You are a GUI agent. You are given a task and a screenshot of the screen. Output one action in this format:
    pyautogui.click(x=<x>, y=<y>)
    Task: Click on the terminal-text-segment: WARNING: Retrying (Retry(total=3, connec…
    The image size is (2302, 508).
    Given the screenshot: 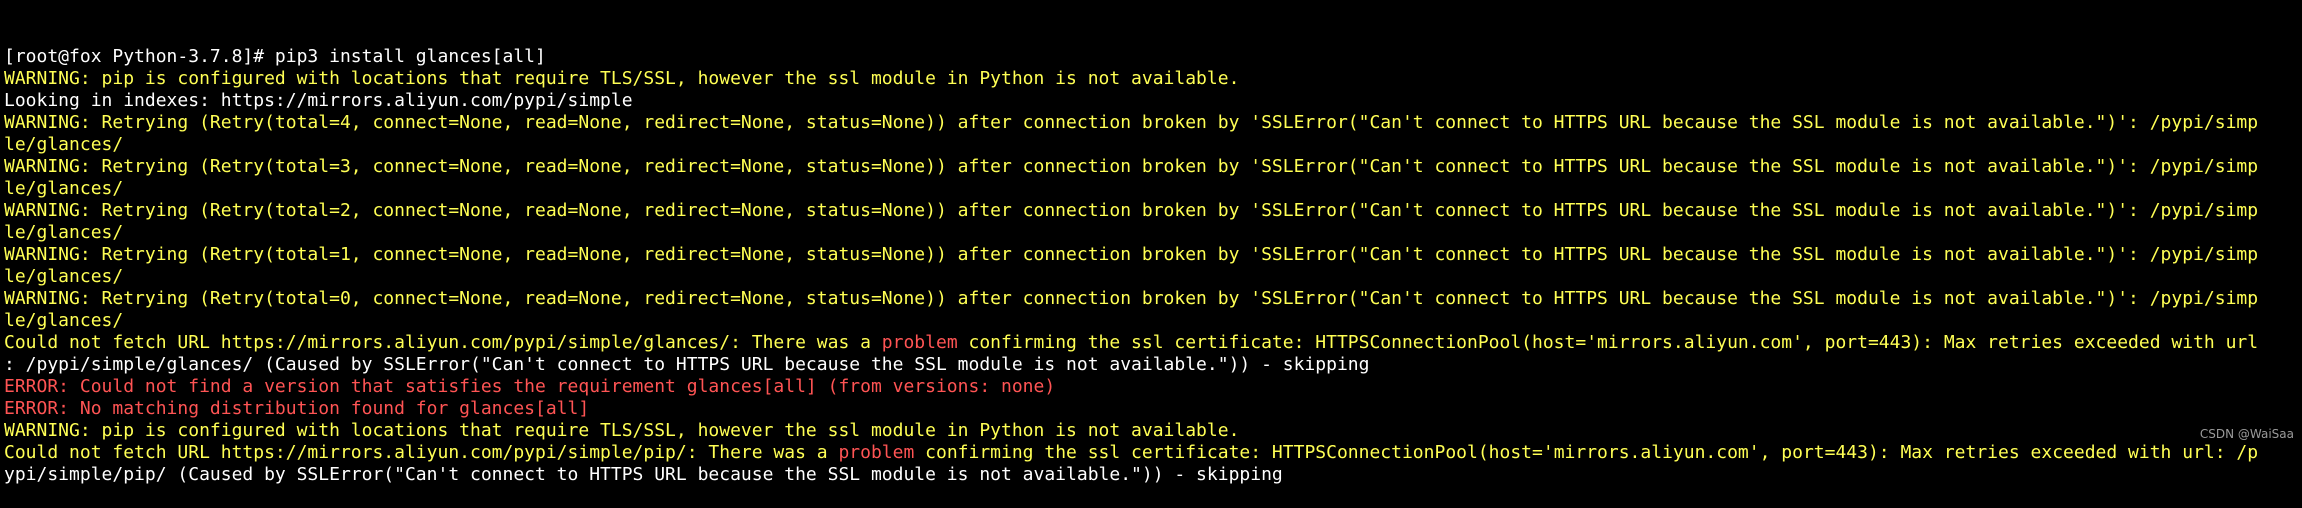 What is the action you would take?
    pyautogui.click(x=1131, y=166)
    